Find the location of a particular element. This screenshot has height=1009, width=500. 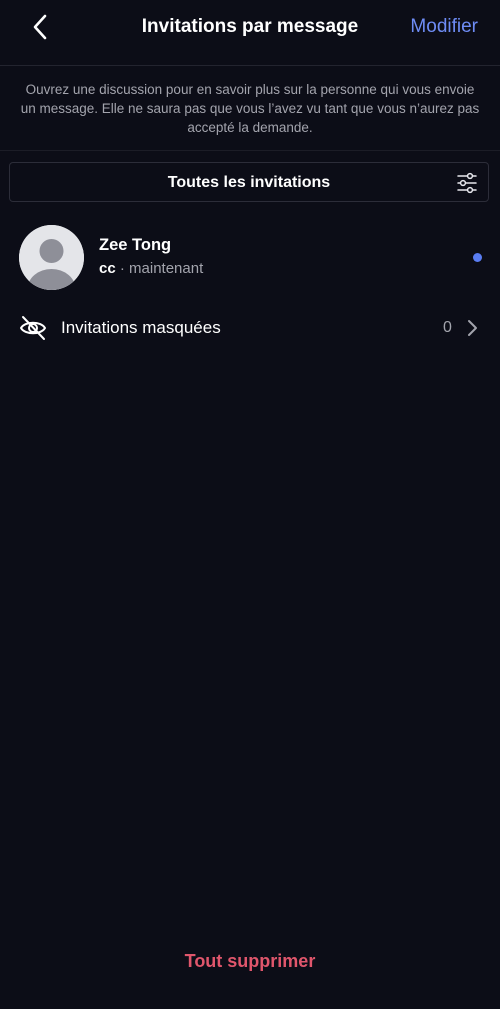

request-row: Zee Tong cc · maintenant is located at coordinates (250, 258).